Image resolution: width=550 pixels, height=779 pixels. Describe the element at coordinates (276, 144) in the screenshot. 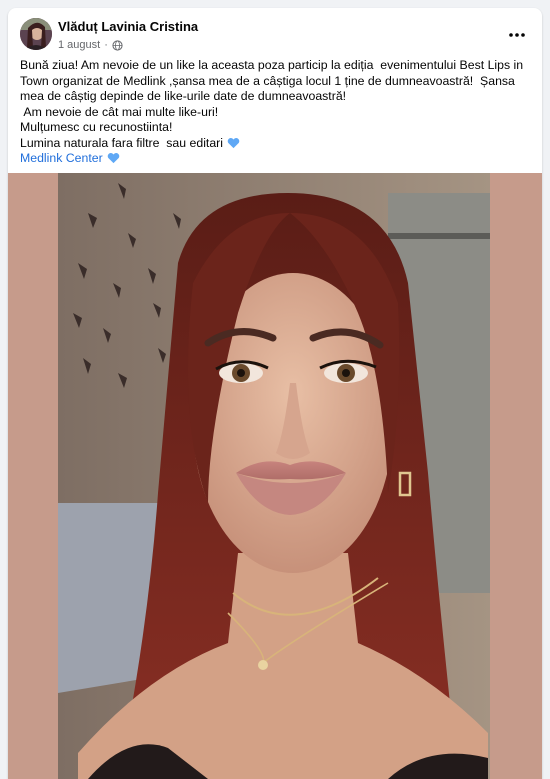

I see `post-text-line-with-heart: Lumina naturala fara filtre sau editari` at that location.